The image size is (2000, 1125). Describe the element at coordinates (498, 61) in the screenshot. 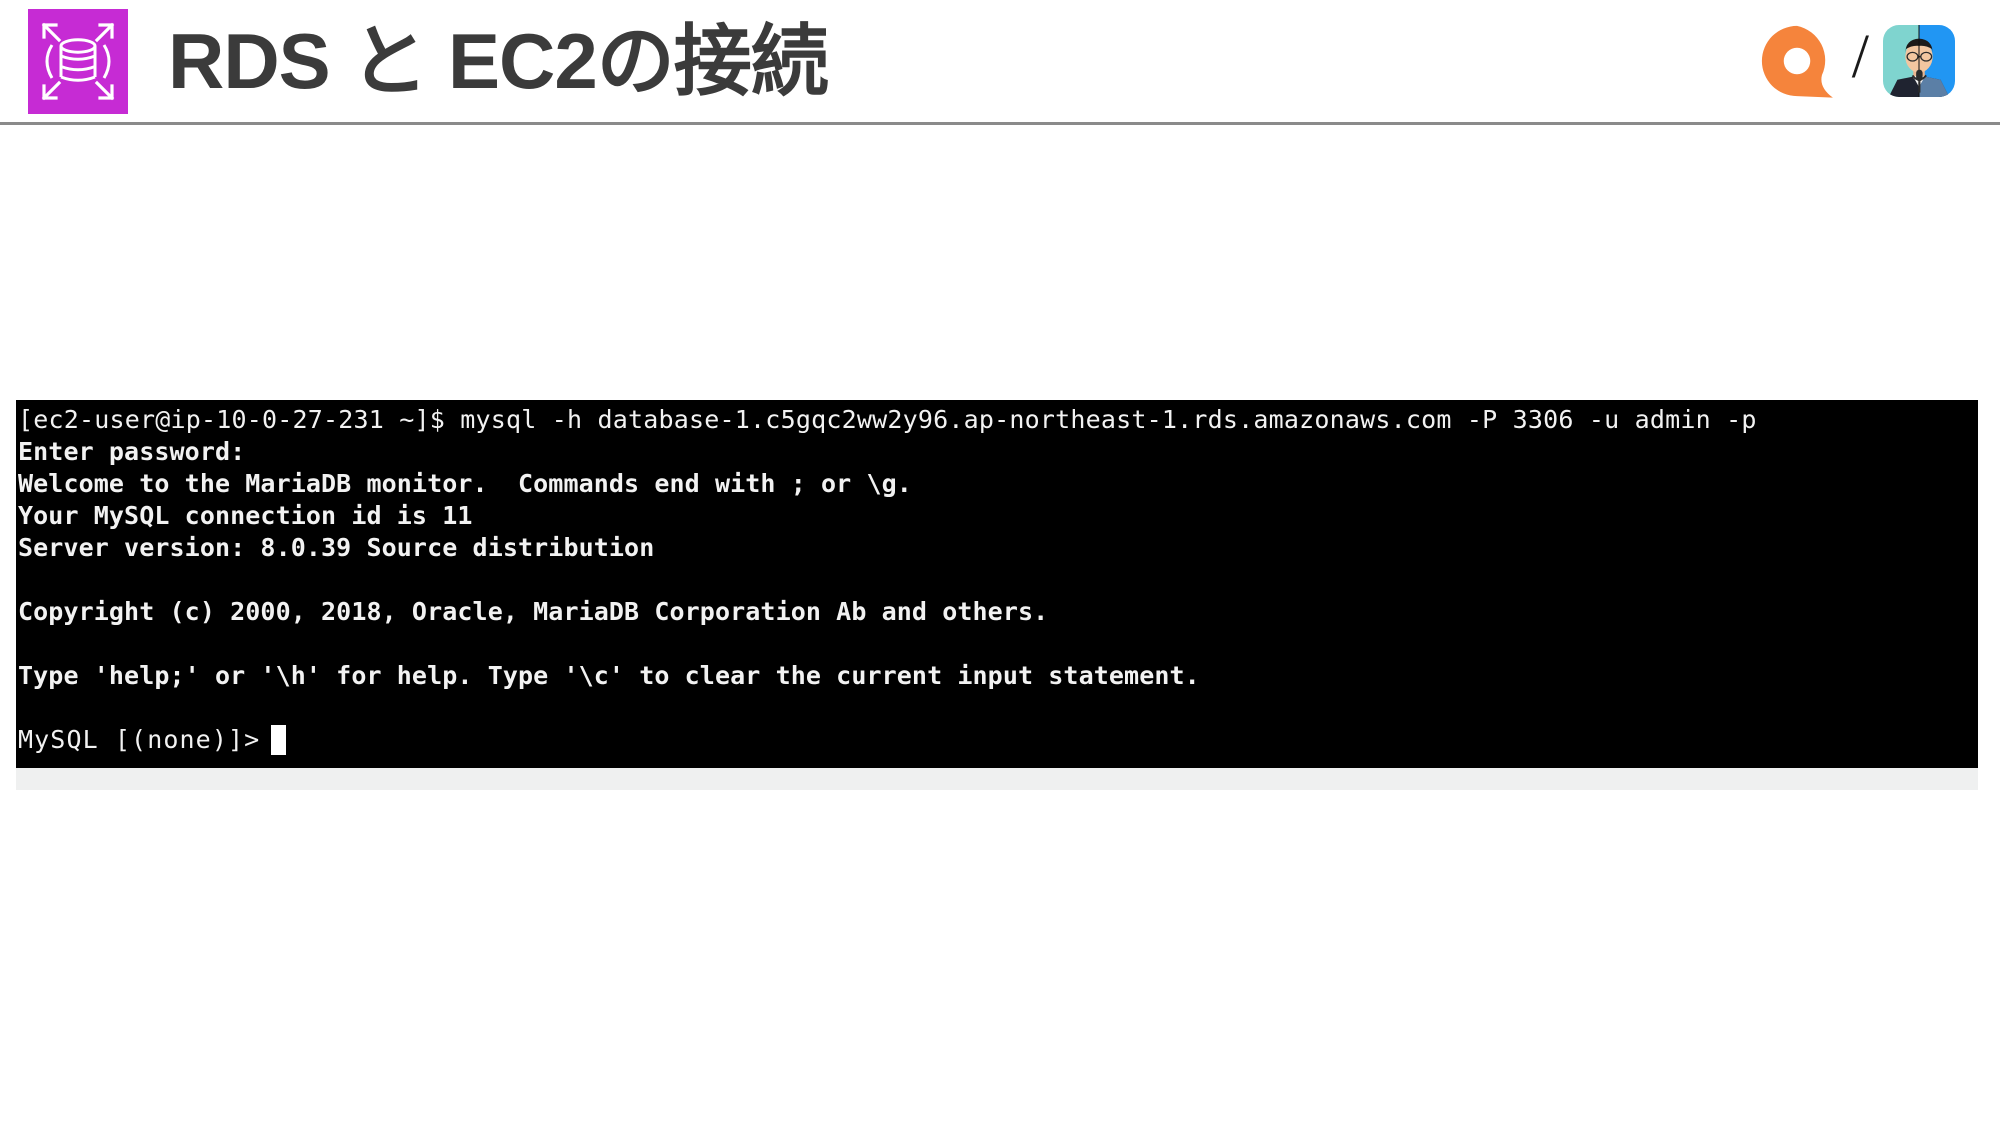

I see `page-title: RDS と EC2の接続` at that location.